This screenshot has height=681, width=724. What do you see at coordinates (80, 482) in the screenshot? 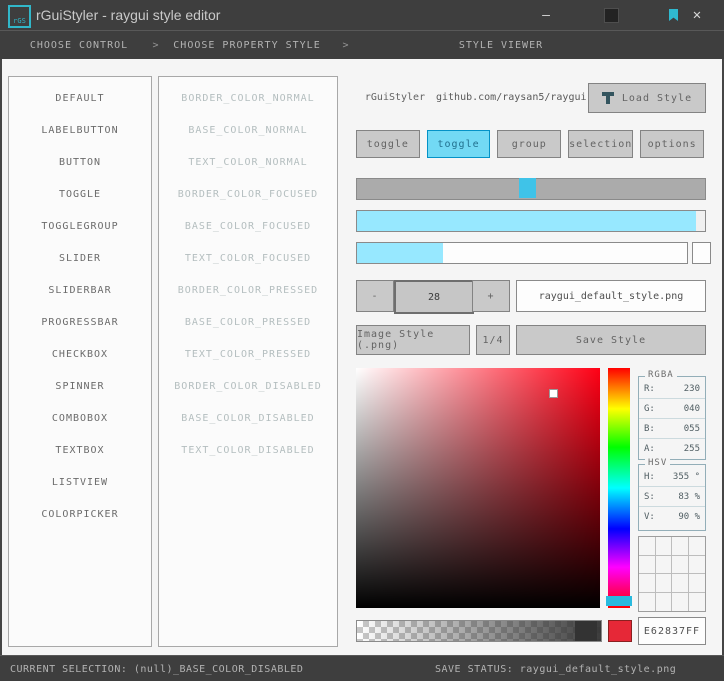
I see `control-item-listview: LISTVIEW` at bounding box center [80, 482].